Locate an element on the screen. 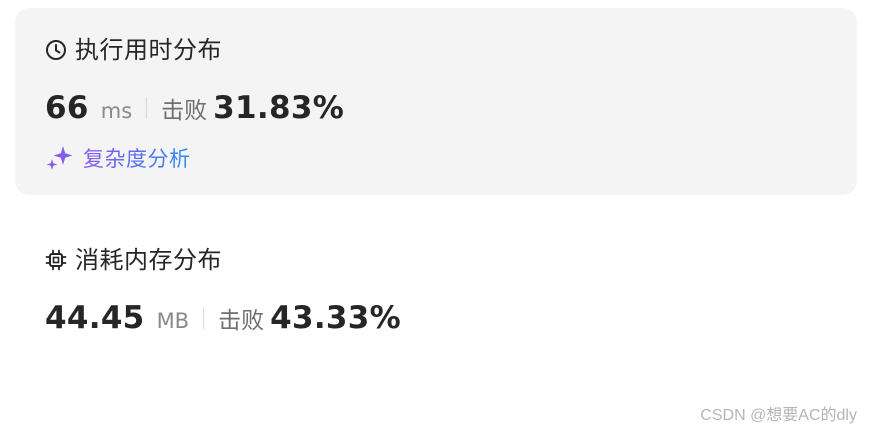  runtime-value: 66 is located at coordinates (67, 108).